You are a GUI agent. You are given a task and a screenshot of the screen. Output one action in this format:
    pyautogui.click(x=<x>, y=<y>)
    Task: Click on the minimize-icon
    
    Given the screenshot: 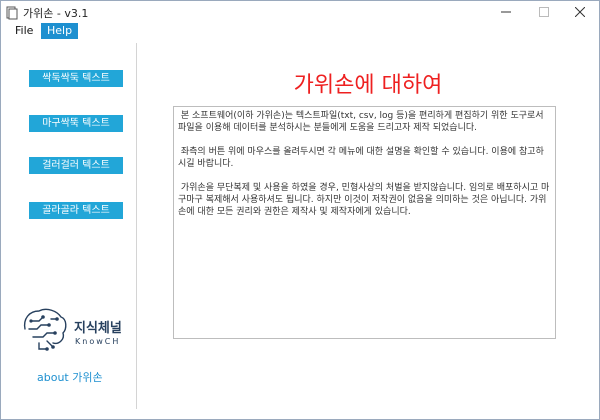 What is the action you would take?
    pyautogui.click(x=506, y=12)
    